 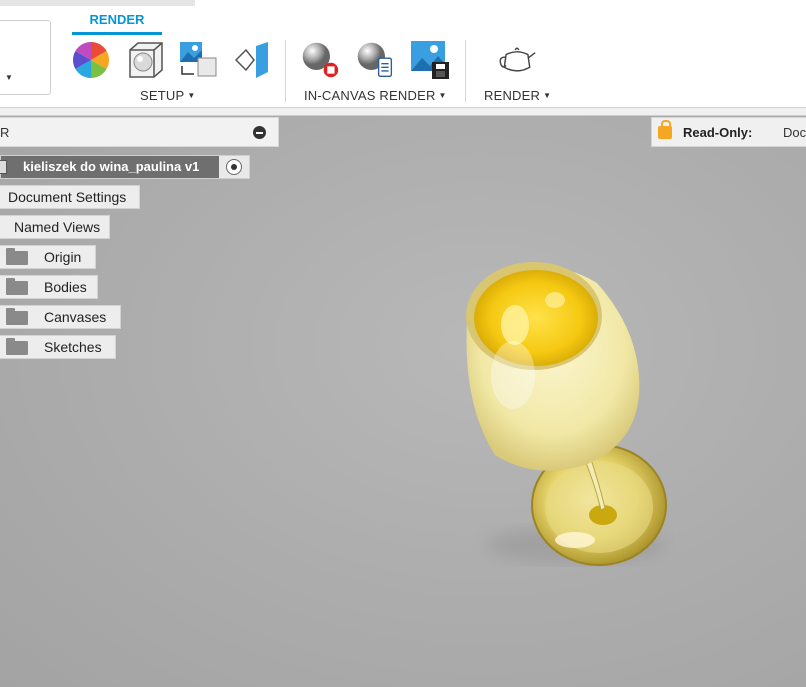 What do you see at coordinates (57, 227) in the screenshot?
I see `browser-item-label: Named Views` at bounding box center [57, 227].